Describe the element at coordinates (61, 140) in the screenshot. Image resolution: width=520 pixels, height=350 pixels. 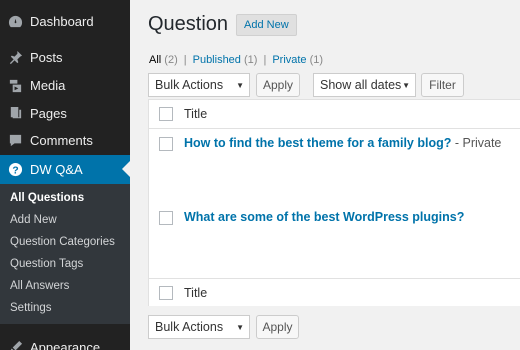
I see `sidebar-item-label: Comments` at that location.